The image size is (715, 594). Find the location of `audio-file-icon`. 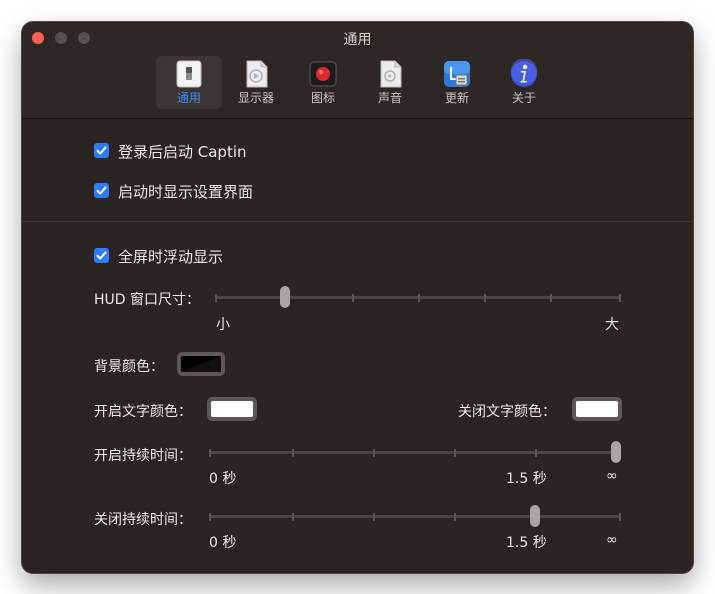

audio-file-icon is located at coordinates (391, 74).